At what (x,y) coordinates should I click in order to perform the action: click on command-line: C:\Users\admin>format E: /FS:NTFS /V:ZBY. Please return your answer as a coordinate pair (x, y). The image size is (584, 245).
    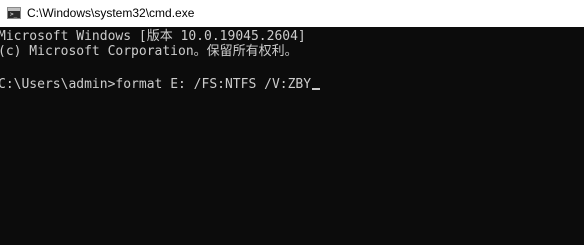
    Looking at the image, I should click on (160, 85).